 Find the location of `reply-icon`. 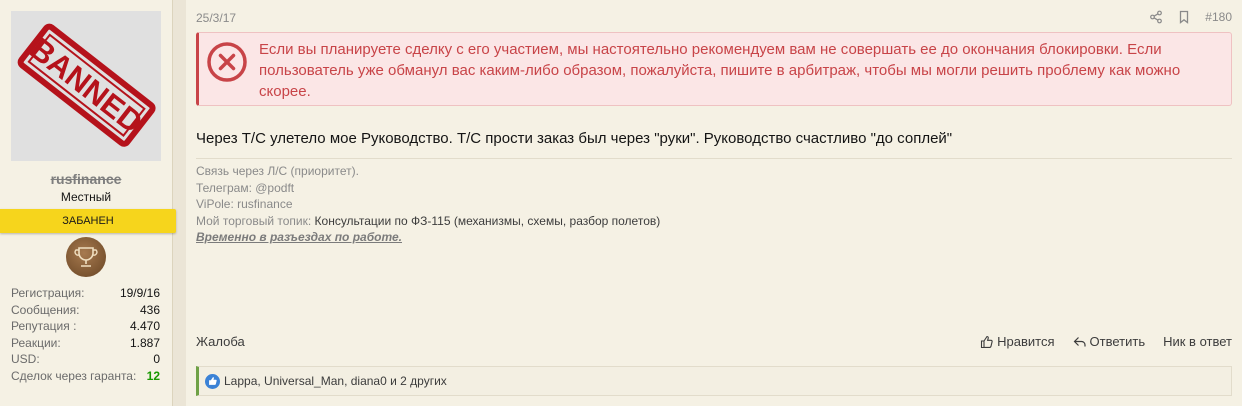

reply-icon is located at coordinates (1079, 341).